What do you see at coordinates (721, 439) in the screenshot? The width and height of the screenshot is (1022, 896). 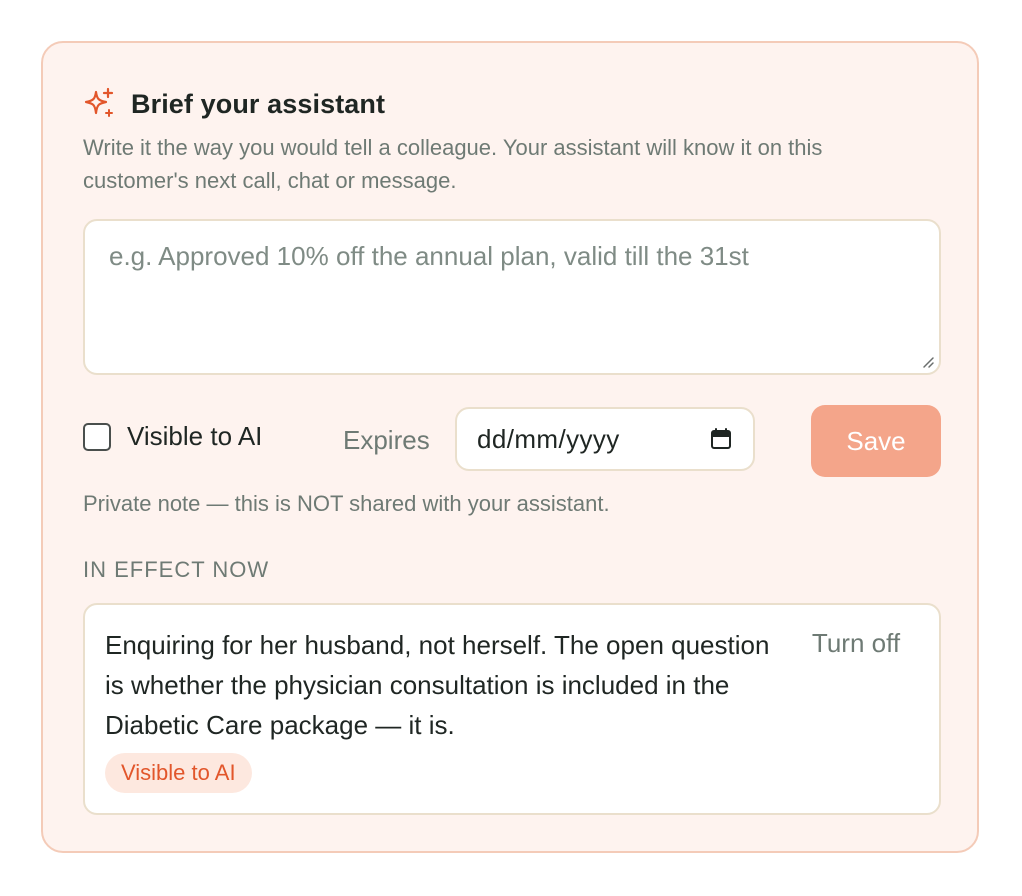 I see `calendar-icon` at bounding box center [721, 439].